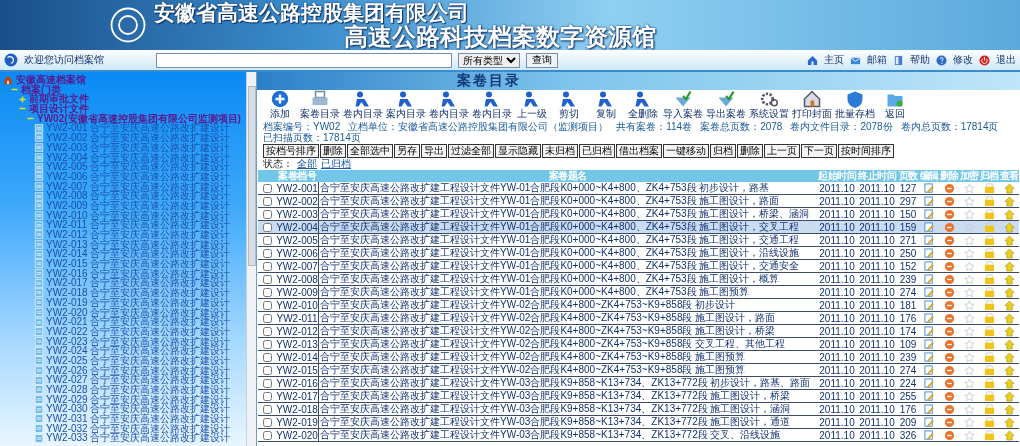 This screenshot has height=446, width=1020. I want to click on toolbar-button: 批量存档, so click(855, 104).